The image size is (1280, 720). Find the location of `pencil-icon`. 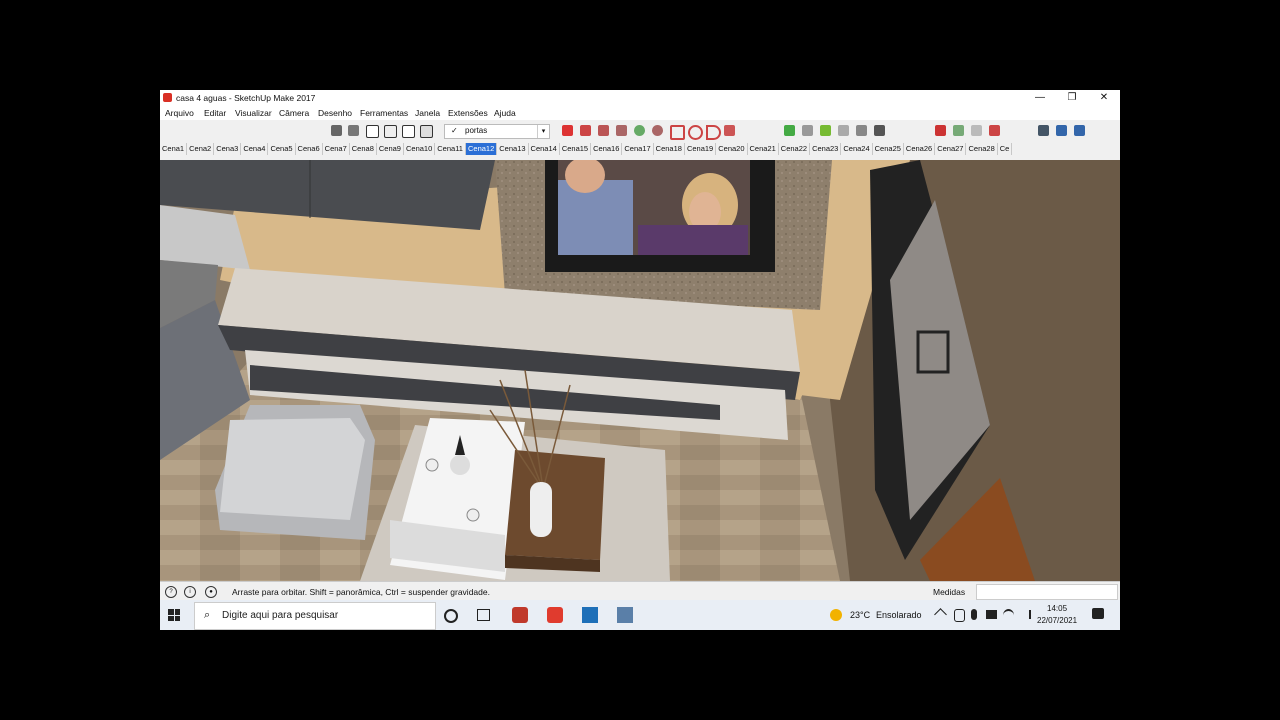

pencil-icon is located at coordinates (567, 130).